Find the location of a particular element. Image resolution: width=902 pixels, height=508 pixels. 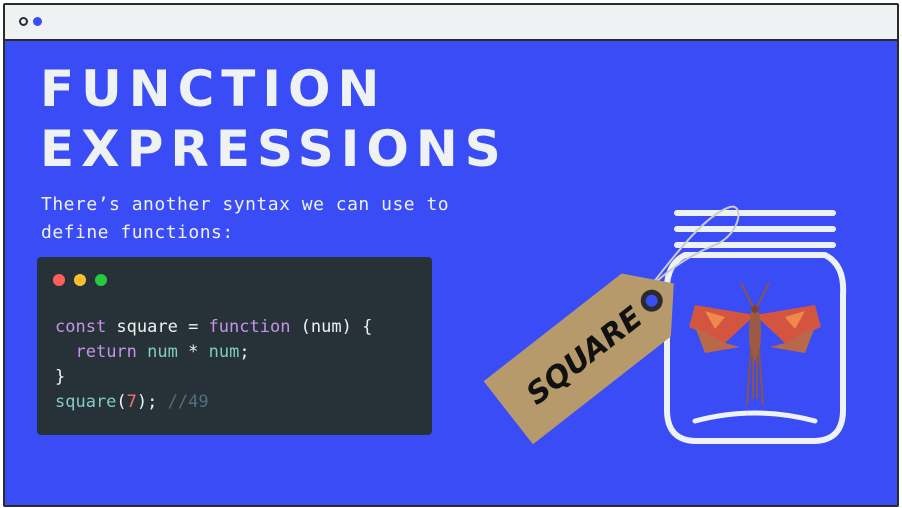

code-operator: * is located at coordinates (193, 352).